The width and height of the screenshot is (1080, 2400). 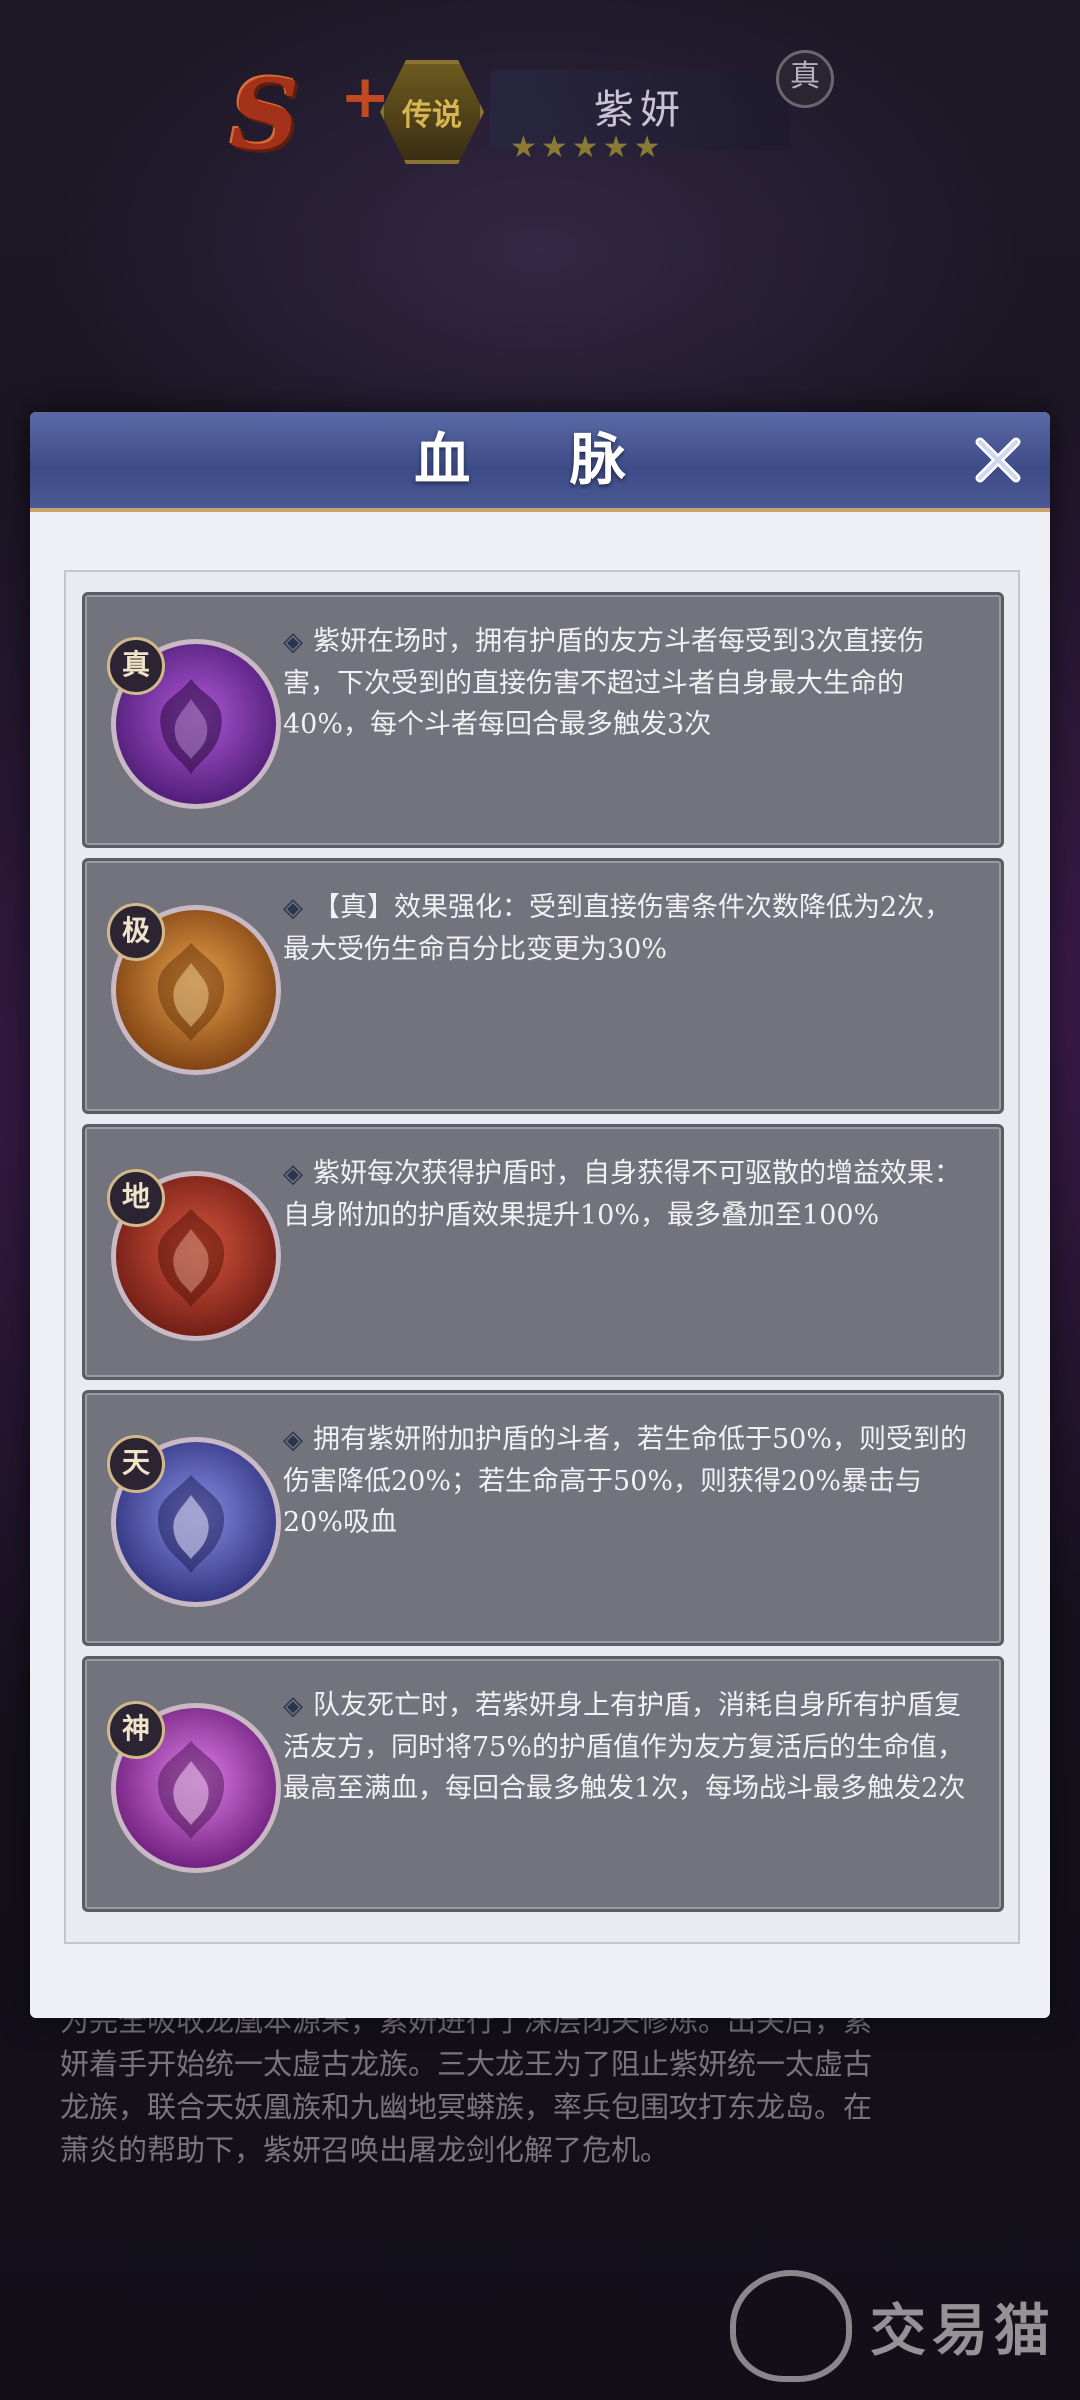 I want to click on tier-tag: 天, so click(x=136, y=1464).